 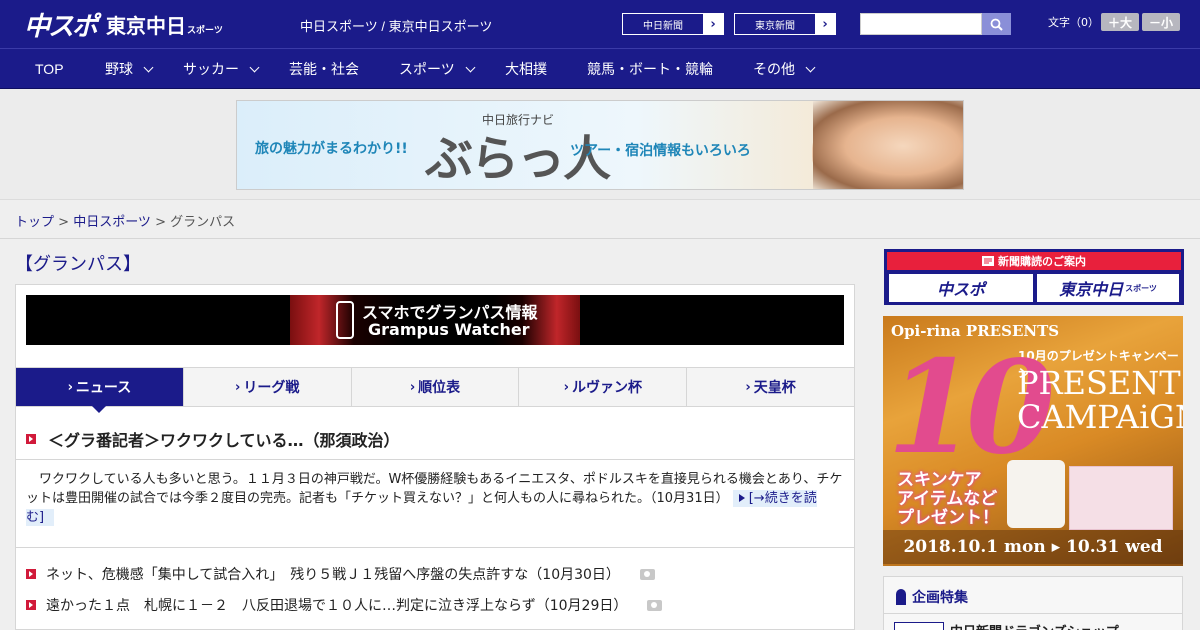 I want to click on site-name: 中日スポーツ / 東京中日スポーツ, so click(x=396, y=26).